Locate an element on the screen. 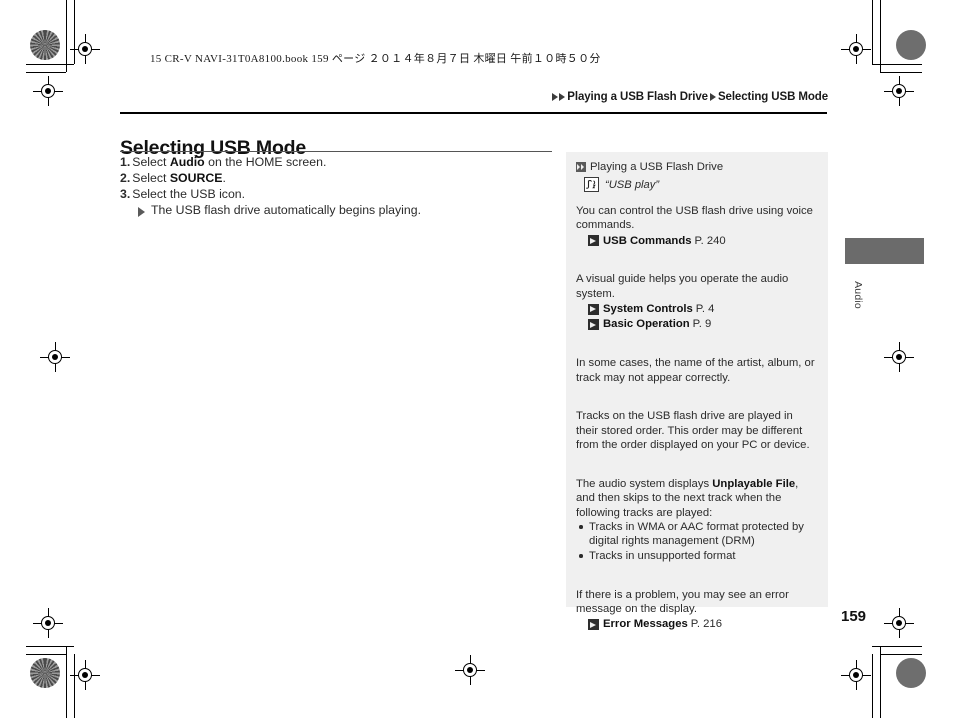 The image size is (954, 718). unplayable-text-pre: The audio system displays is located at coordinates (644, 483).